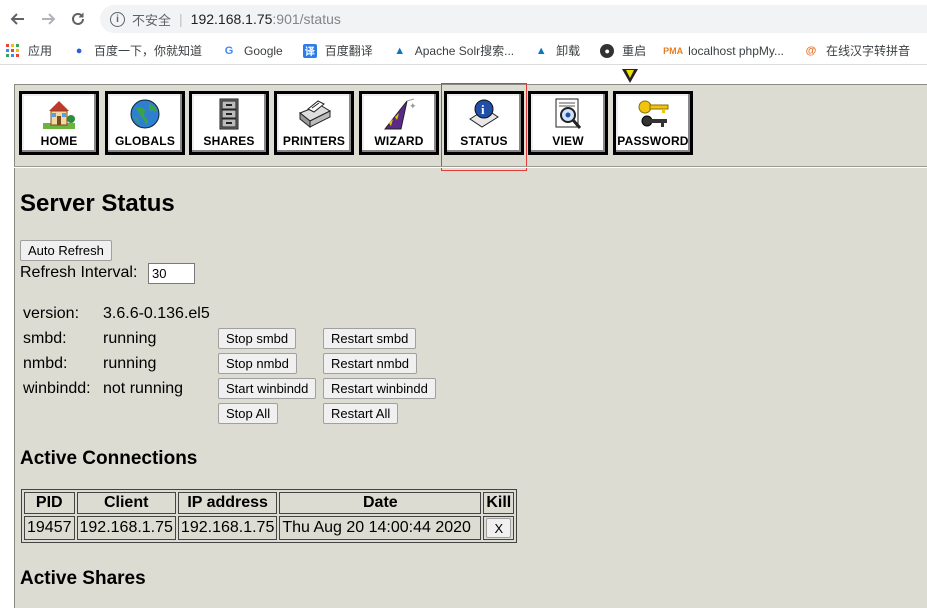 The width and height of the screenshot is (927, 608). What do you see at coordinates (145, 114) in the screenshot?
I see `globe-icon` at bounding box center [145, 114].